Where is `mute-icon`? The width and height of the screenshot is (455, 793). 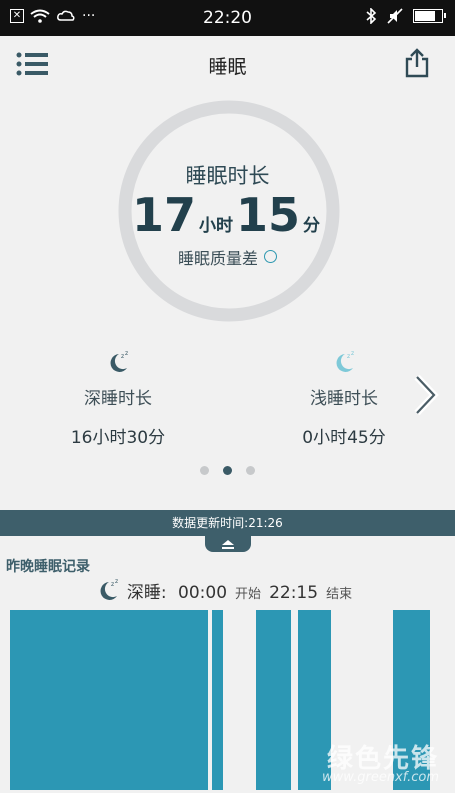 mute-icon is located at coordinates (395, 16).